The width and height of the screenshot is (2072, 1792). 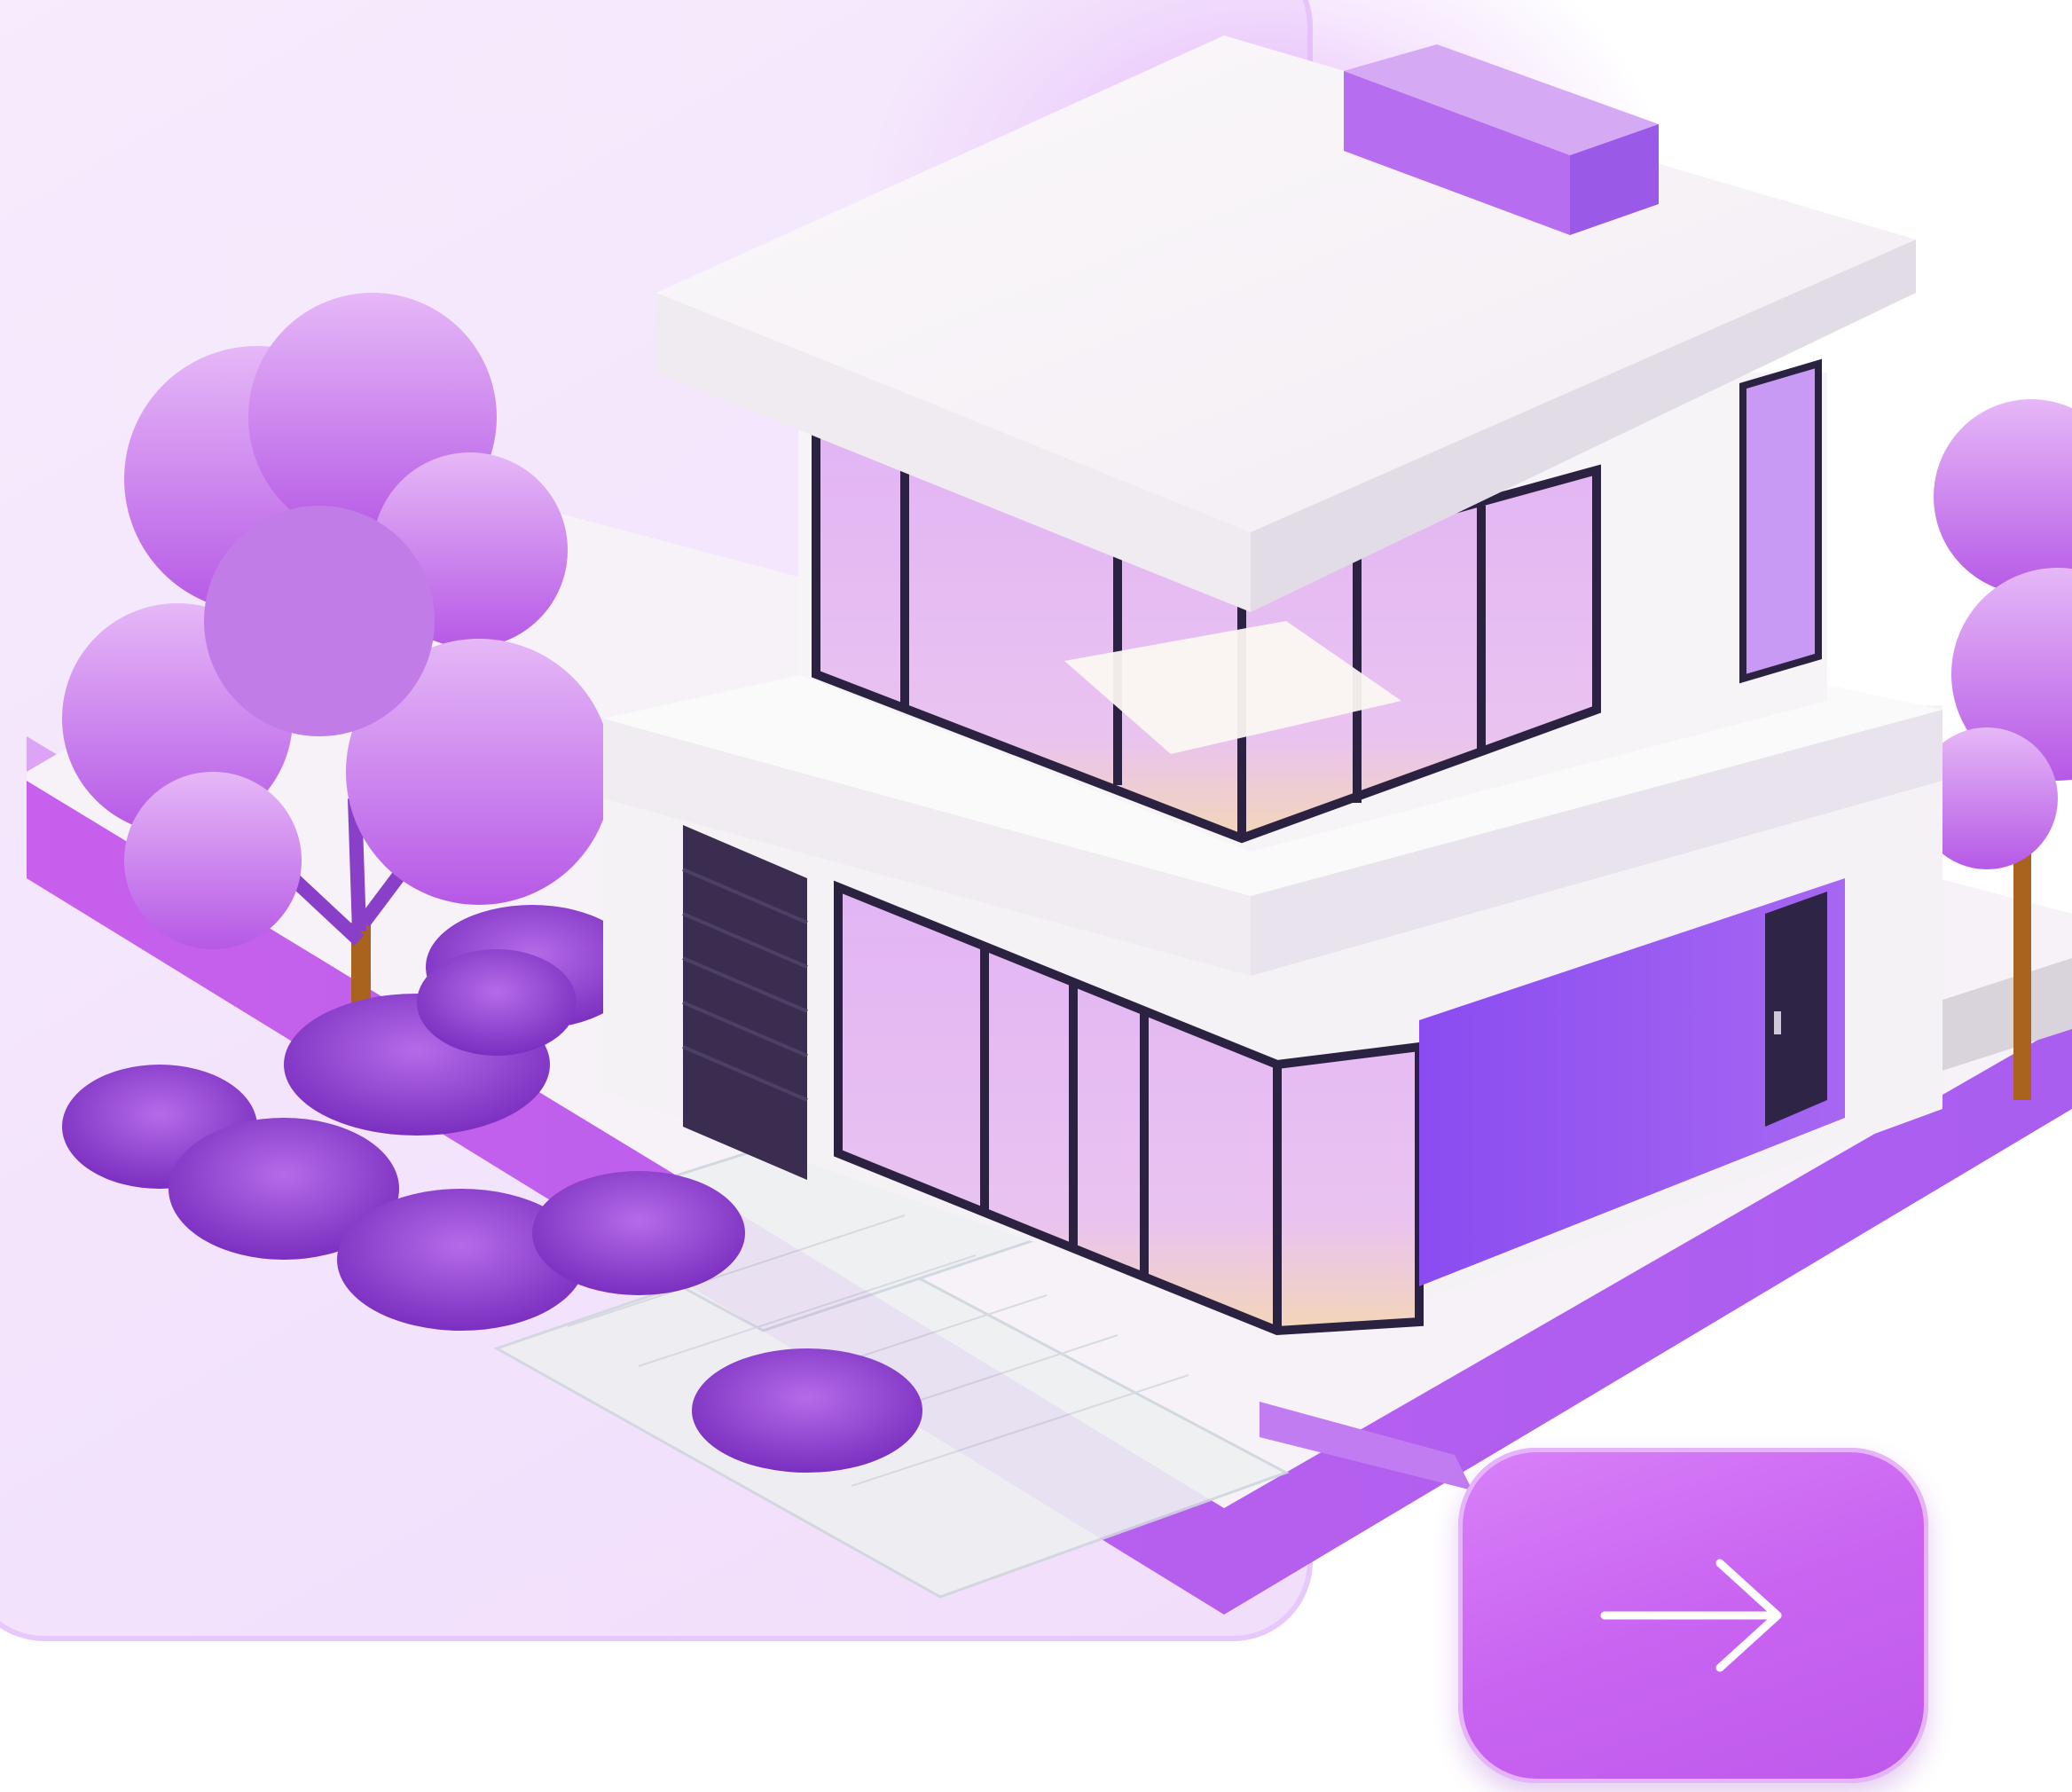 I want to click on arrow-right-icon, so click(x=1691, y=1615).